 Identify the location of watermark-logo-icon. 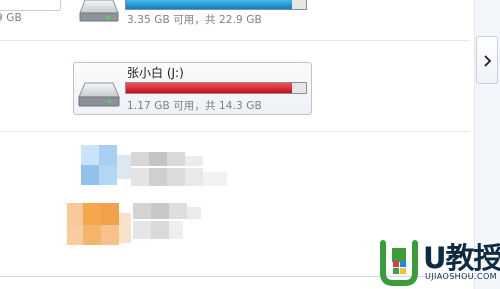
(399, 263).